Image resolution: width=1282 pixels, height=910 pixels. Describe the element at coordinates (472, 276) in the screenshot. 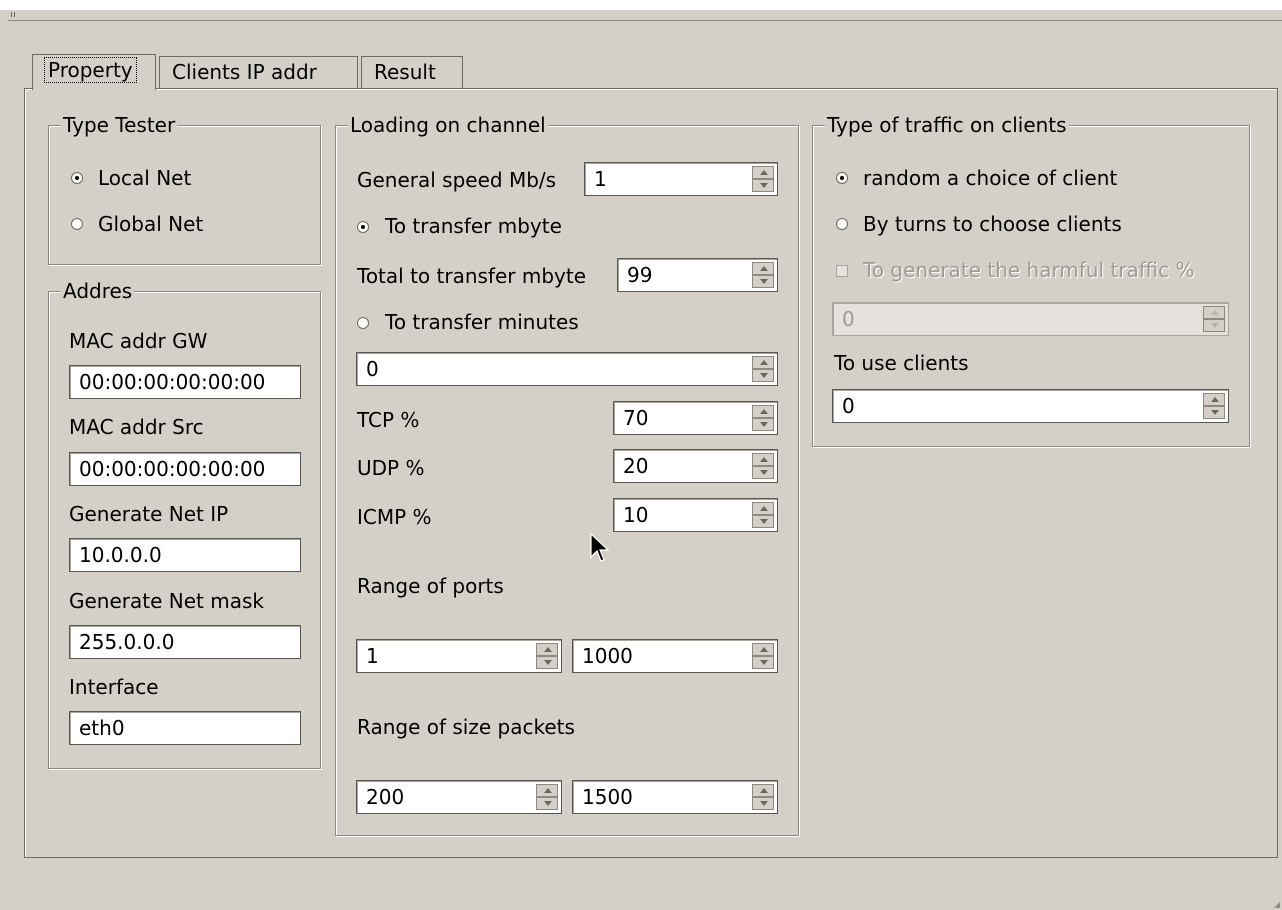

I see `total-mbyte-label: Total to transfer mbyte` at that location.